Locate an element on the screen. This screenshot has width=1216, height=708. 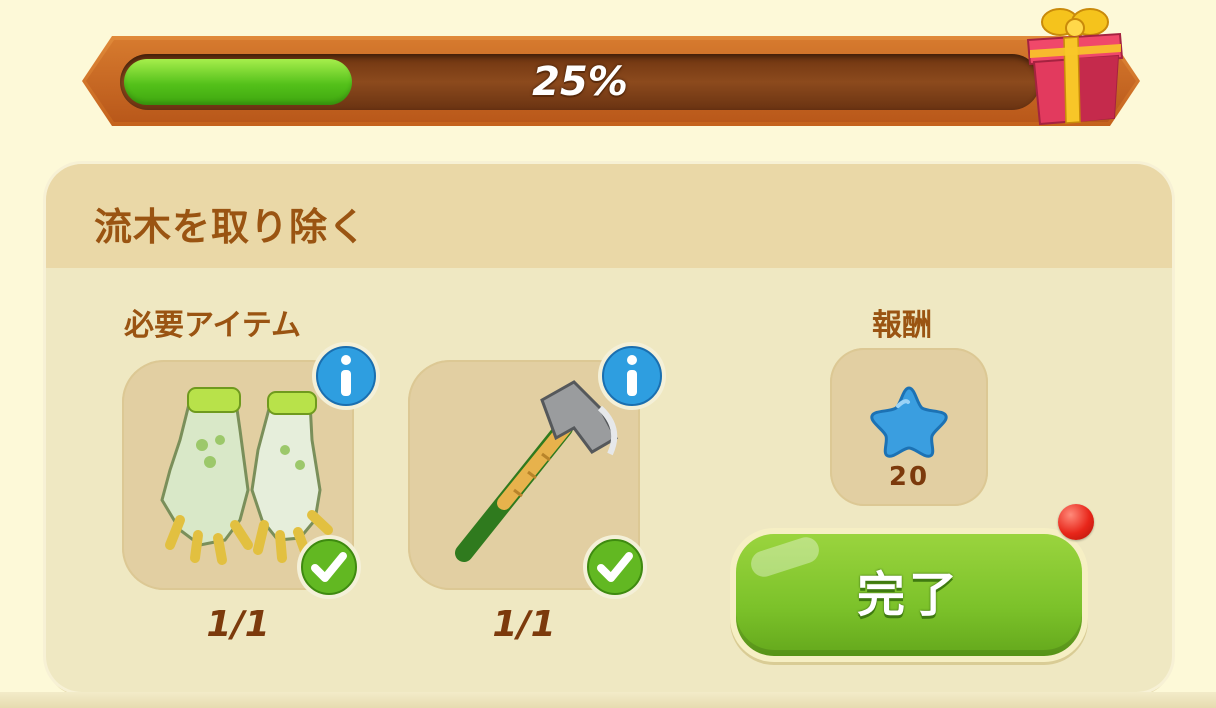
reward-amount: 20 is located at coordinates (909, 477).